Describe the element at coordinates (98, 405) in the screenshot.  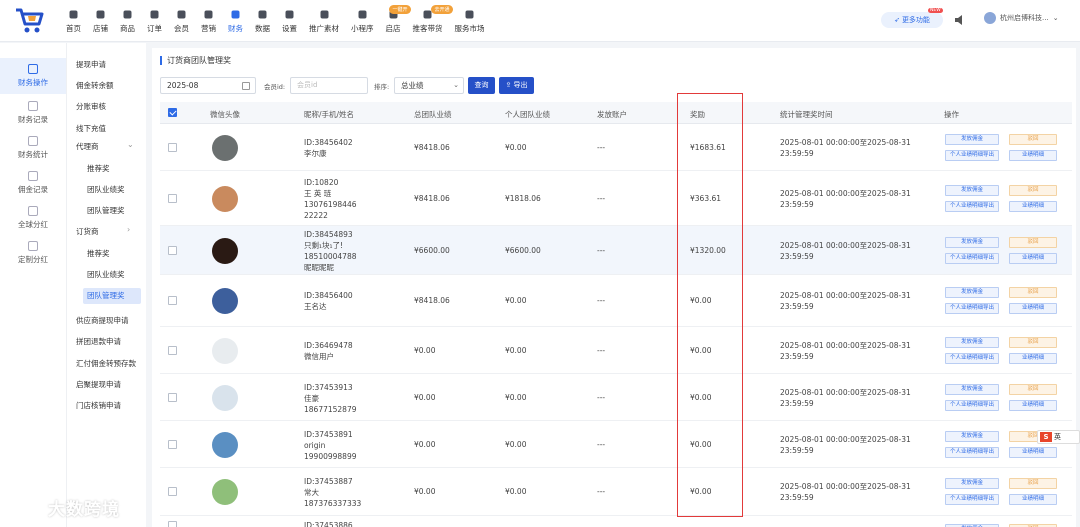
I see `side2-item-16: 门店核销申请` at that location.